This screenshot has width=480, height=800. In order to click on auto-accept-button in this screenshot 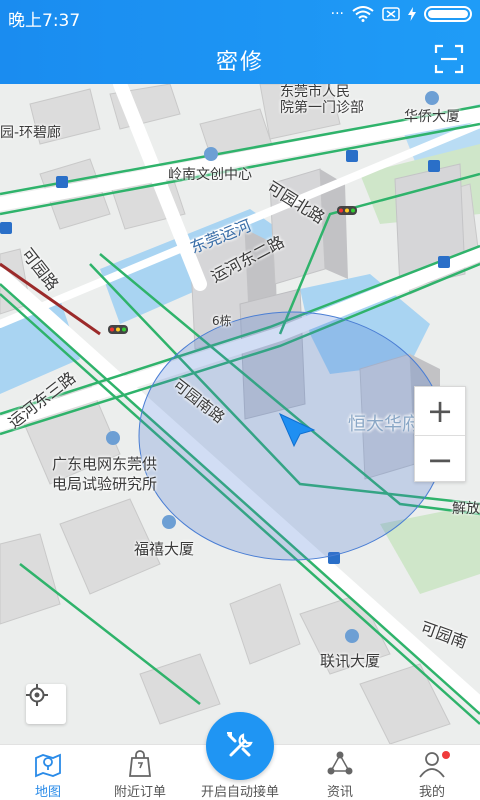, I will do `click(240, 746)`.